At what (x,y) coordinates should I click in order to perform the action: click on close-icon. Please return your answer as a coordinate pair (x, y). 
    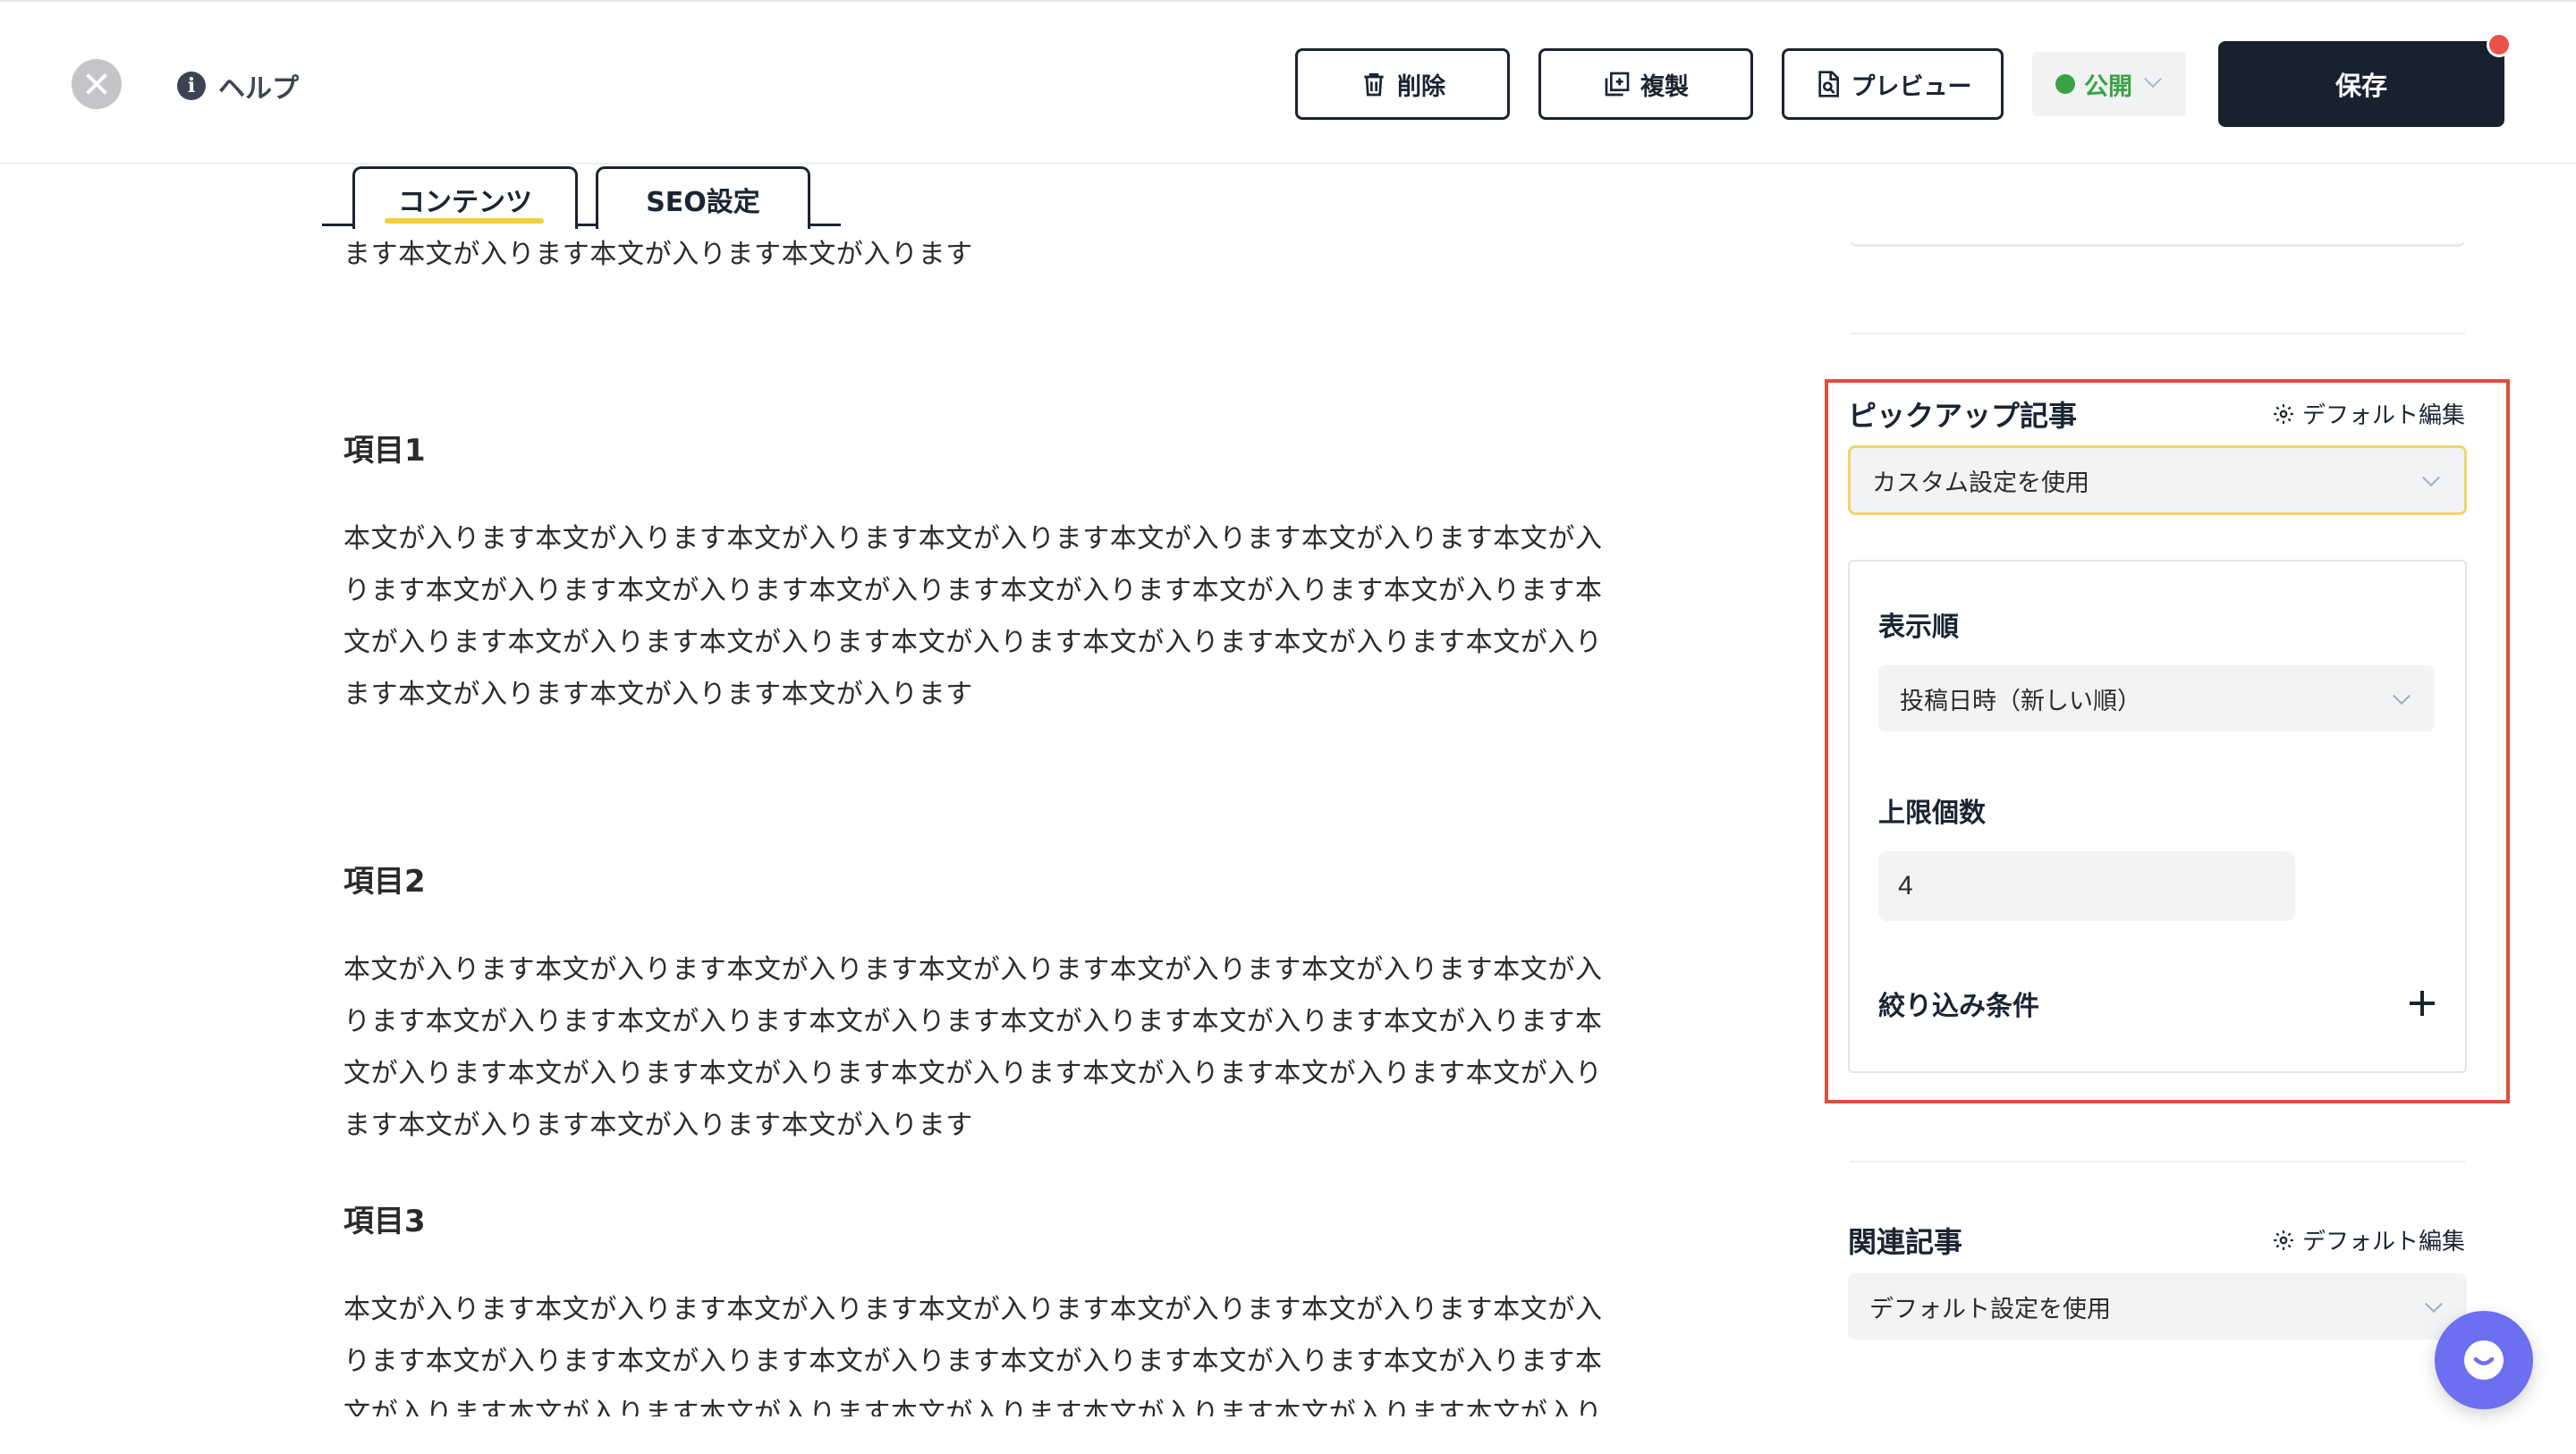
    Looking at the image, I should click on (97, 84).